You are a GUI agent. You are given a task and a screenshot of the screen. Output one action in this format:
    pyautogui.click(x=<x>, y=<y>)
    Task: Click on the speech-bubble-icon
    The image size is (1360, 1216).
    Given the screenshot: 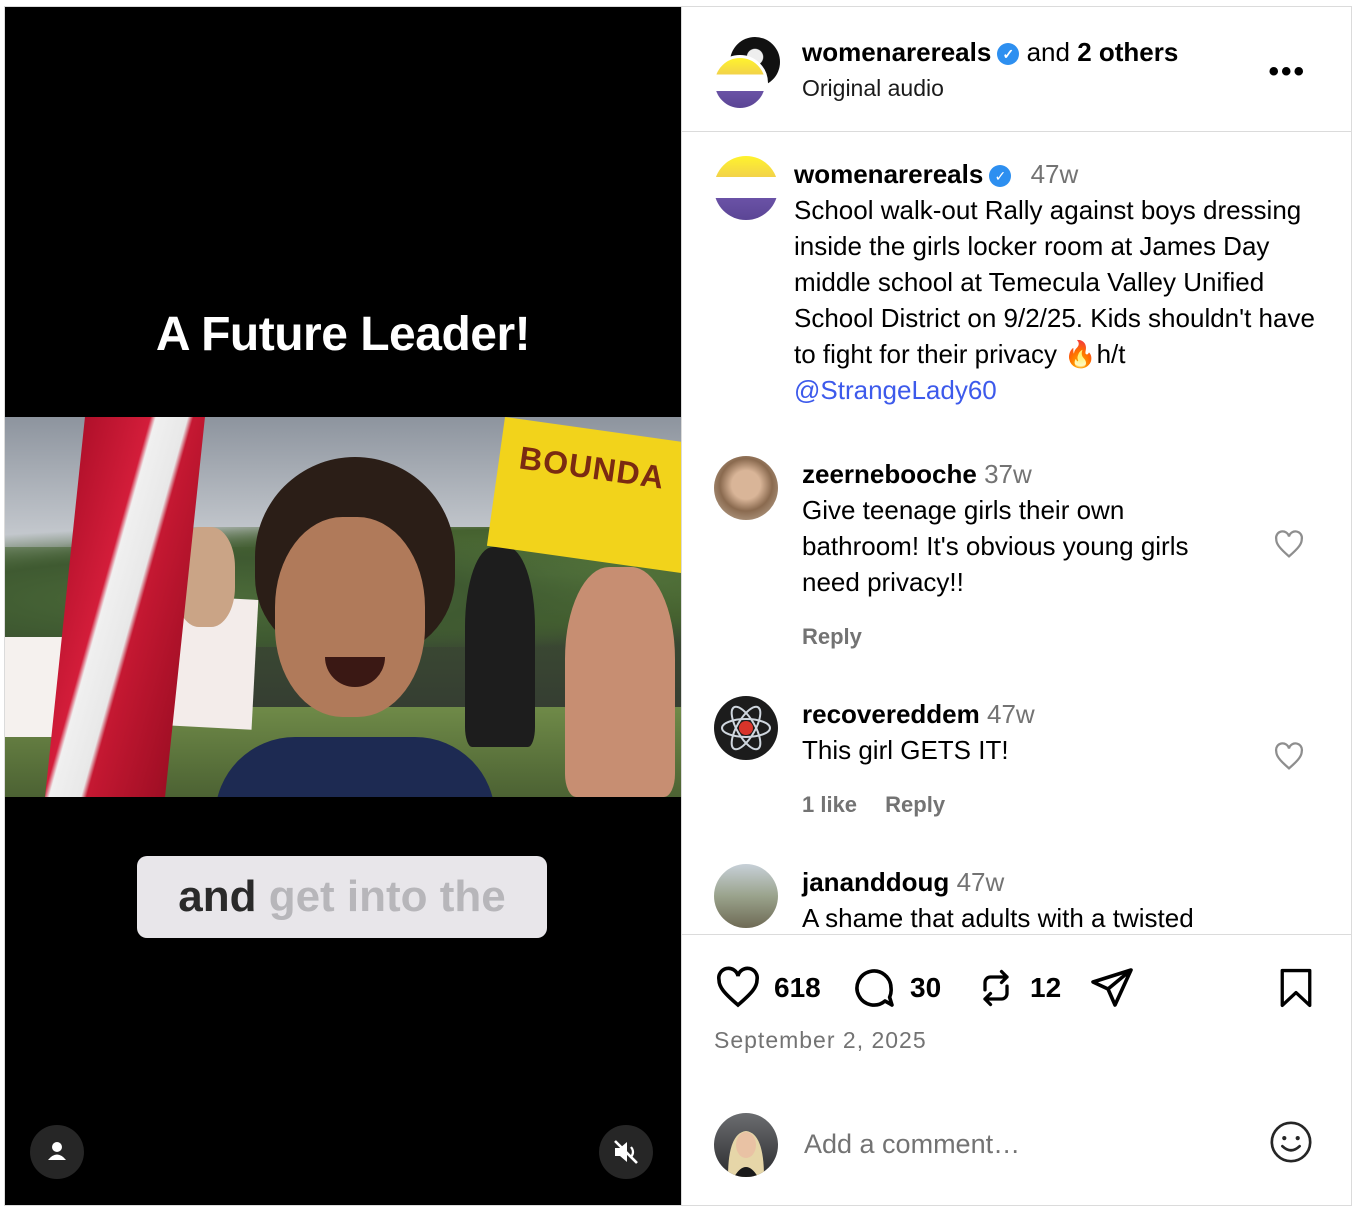 What is the action you would take?
    pyautogui.click(x=874, y=988)
    